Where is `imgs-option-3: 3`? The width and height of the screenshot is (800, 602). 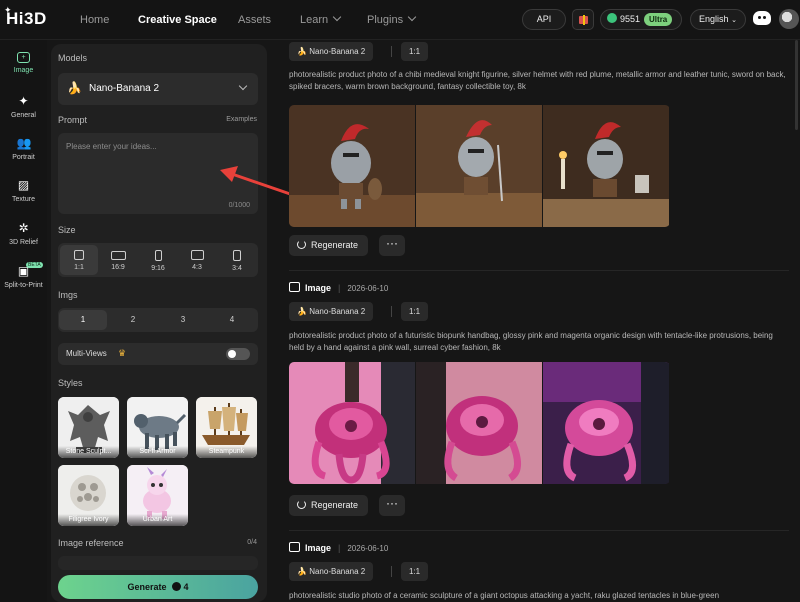
imgs-option-3: 3 is located at coordinates (183, 320).